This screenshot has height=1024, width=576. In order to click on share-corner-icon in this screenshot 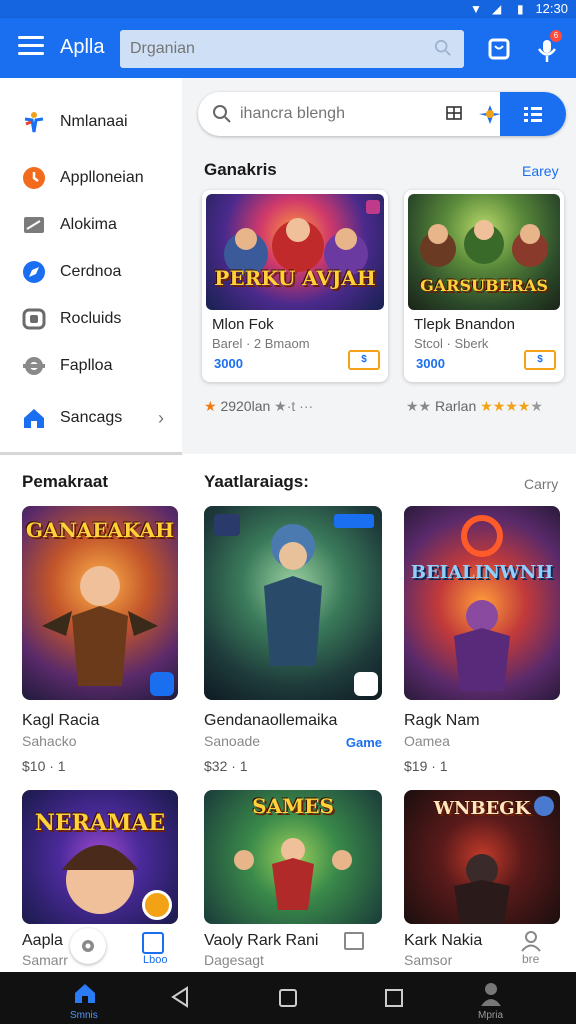, I will do `click(366, 684)`.